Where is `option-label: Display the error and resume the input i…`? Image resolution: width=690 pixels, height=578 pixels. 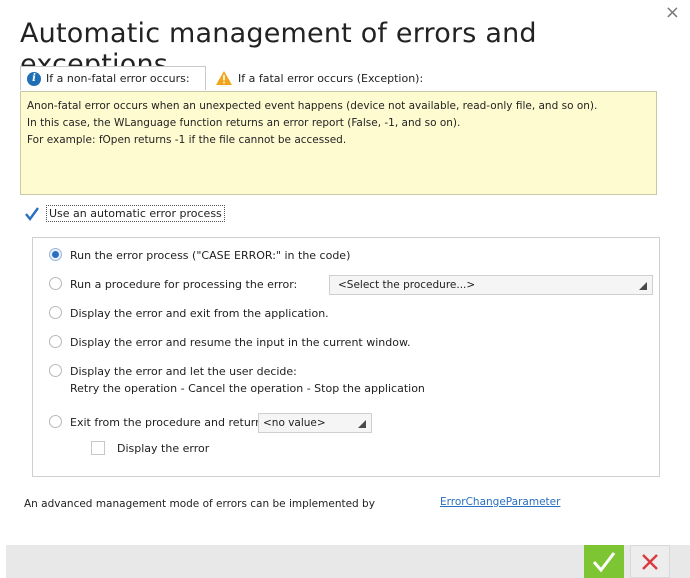 option-label: Display the error and resume the input i… is located at coordinates (240, 342).